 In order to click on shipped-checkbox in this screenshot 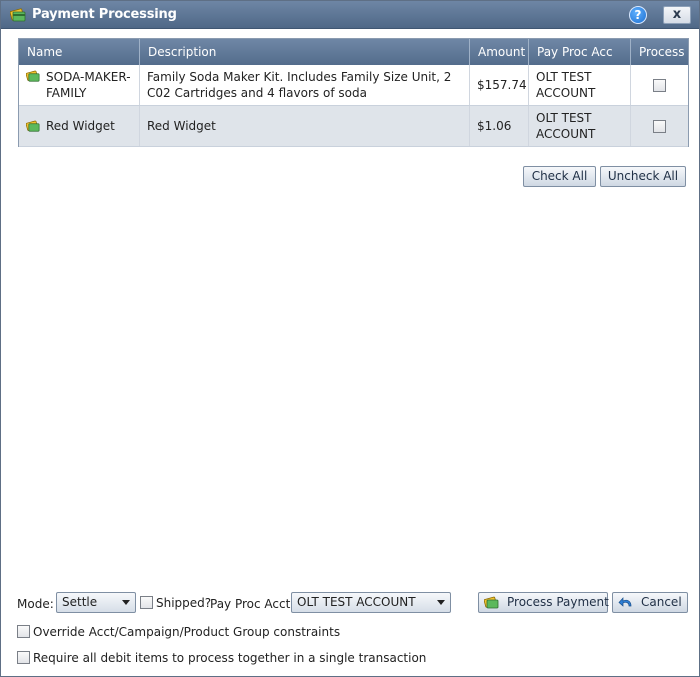, I will do `click(146, 602)`.